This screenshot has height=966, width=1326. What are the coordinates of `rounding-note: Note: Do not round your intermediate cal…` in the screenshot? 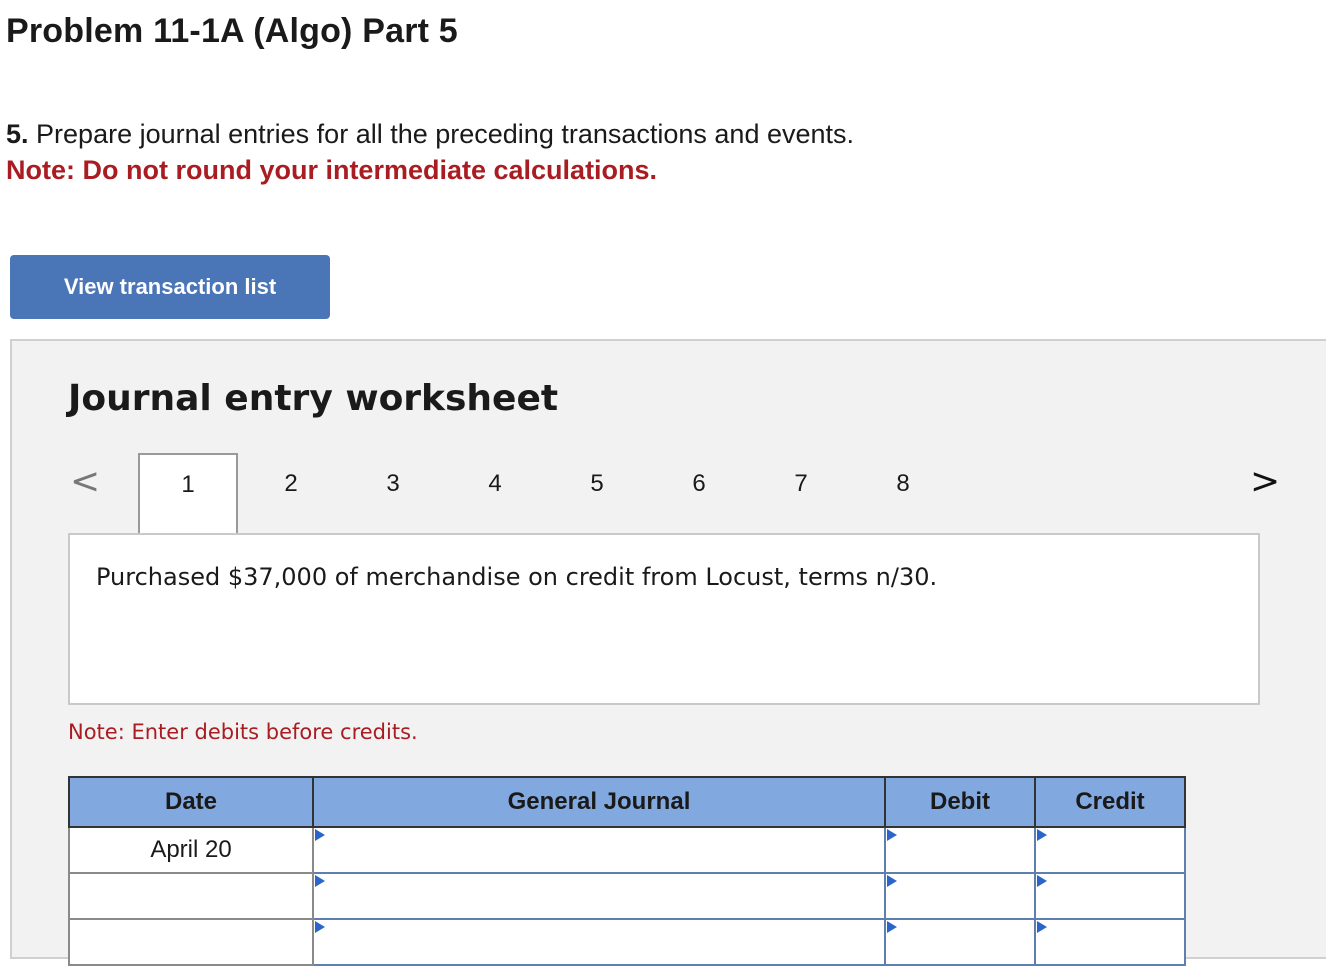 It's located at (332, 170).